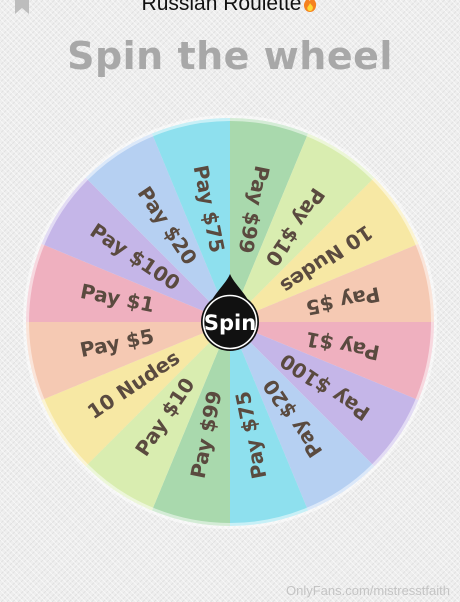  I want to click on spin-button-label: Spin, so click(230, 323).